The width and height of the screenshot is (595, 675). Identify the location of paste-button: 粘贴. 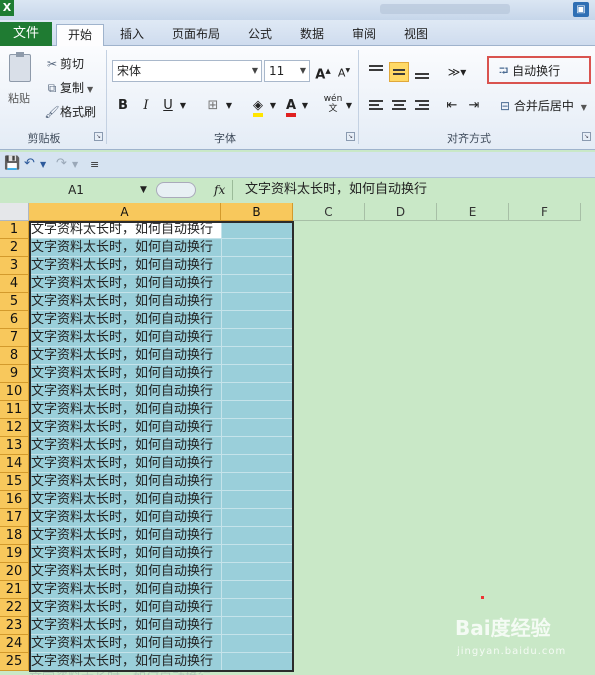
(20, 79).